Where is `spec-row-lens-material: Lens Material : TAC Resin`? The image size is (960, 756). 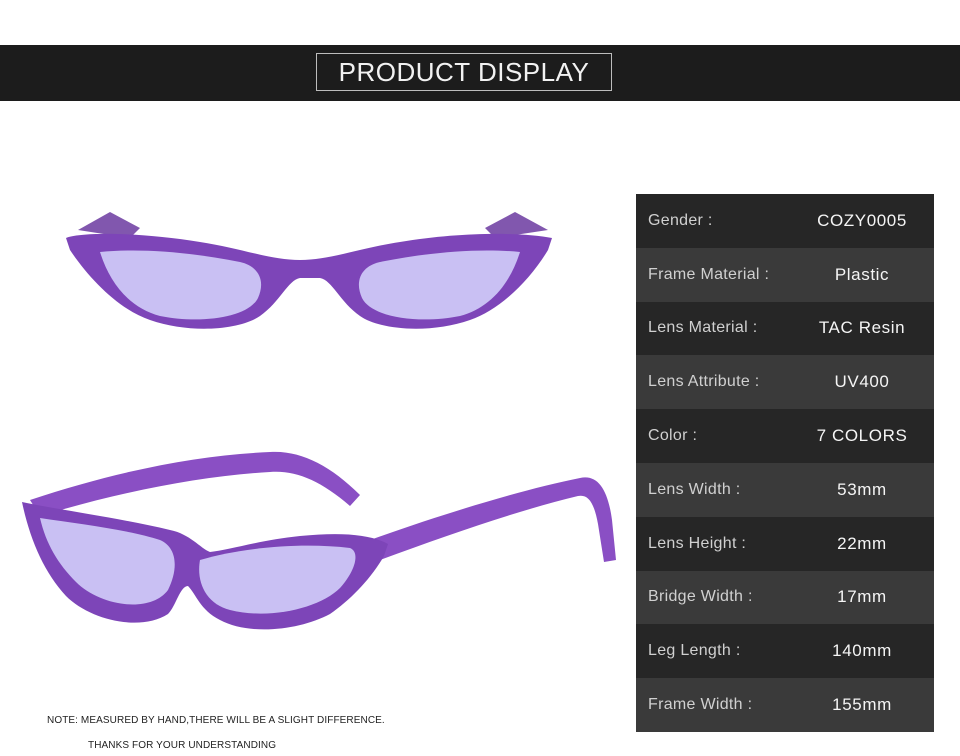
spec-row-lens-material: Lens Material : TAC Resin is located at coordinates (785, 328).